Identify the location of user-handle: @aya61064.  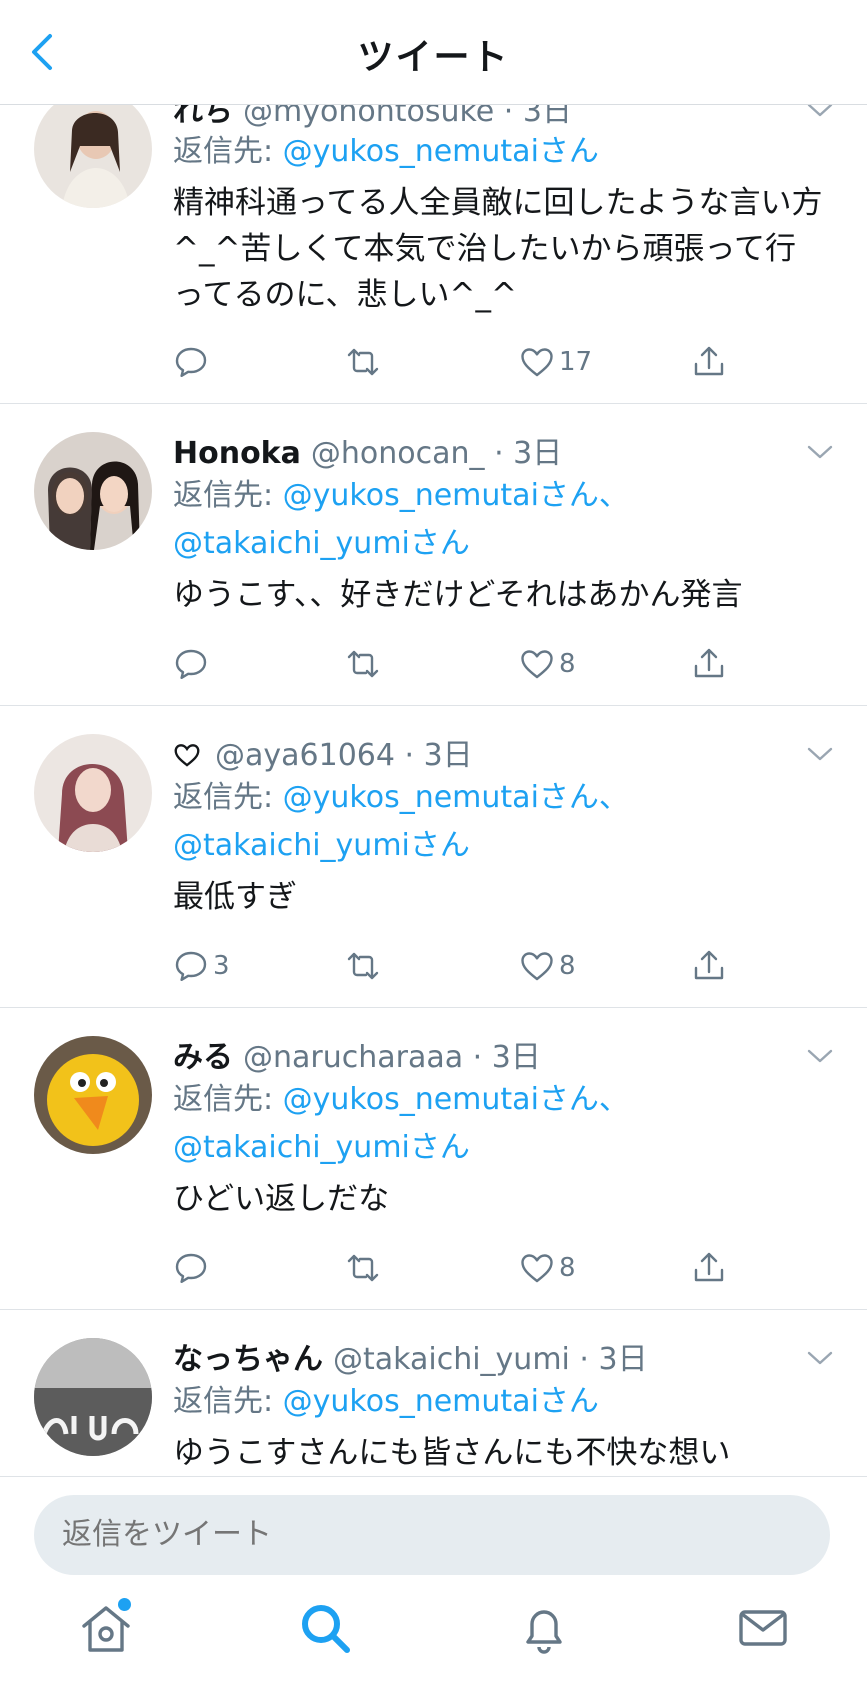
(305, 755).